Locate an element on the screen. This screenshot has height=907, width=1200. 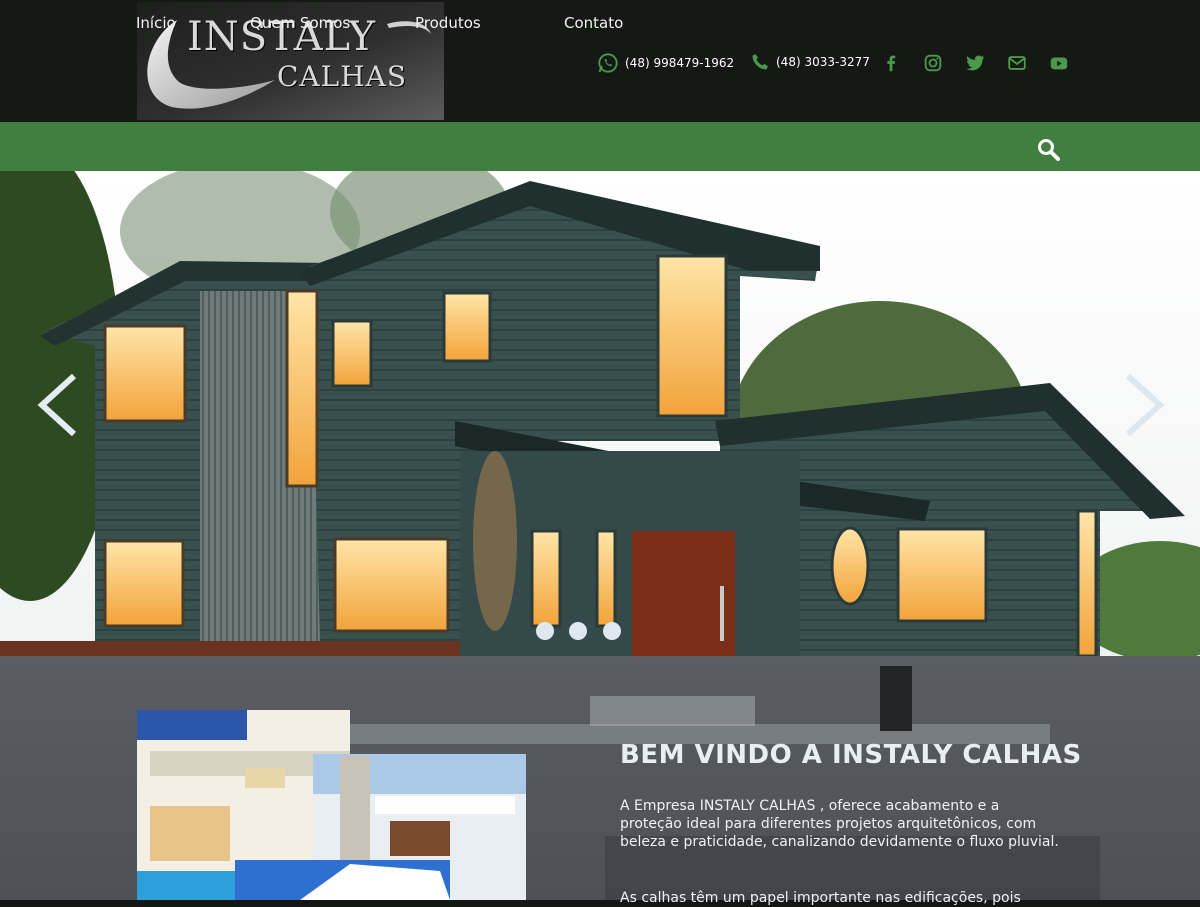
whatsapp-icon is located at coordinates (608, 63).